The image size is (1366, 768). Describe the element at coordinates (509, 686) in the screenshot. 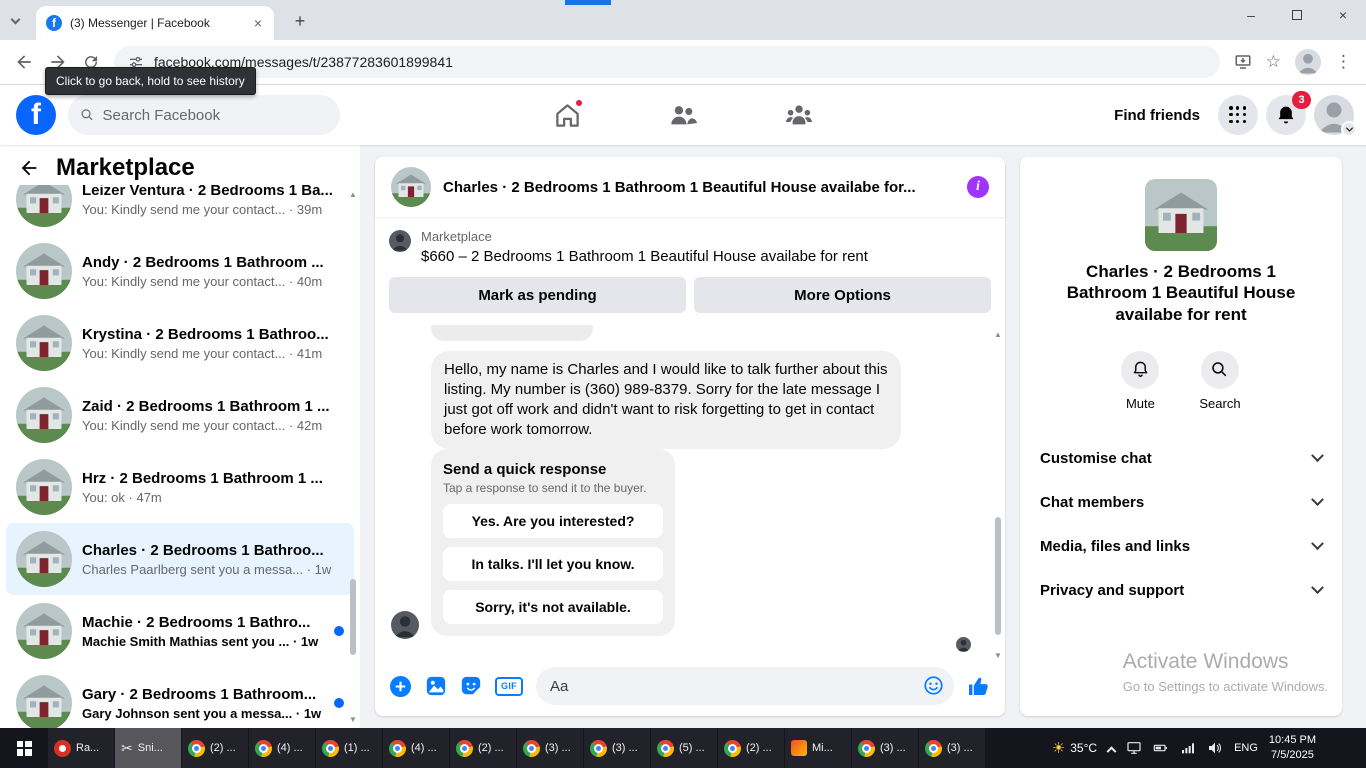

I see `gif-icon: GIF` at that location.